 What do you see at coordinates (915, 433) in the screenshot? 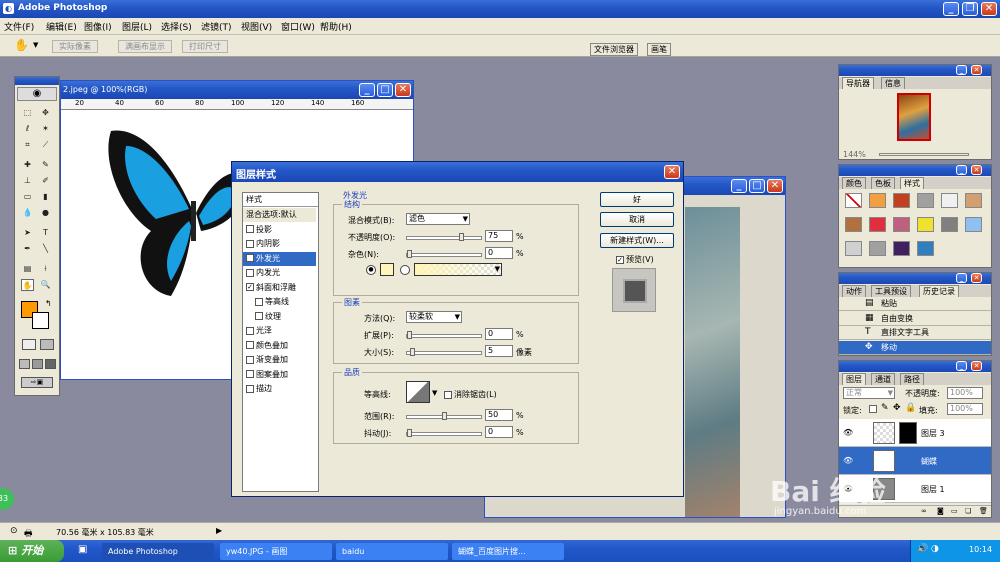
I see `layer-row: 👁 图层 3` at bounding box center [915, 433].